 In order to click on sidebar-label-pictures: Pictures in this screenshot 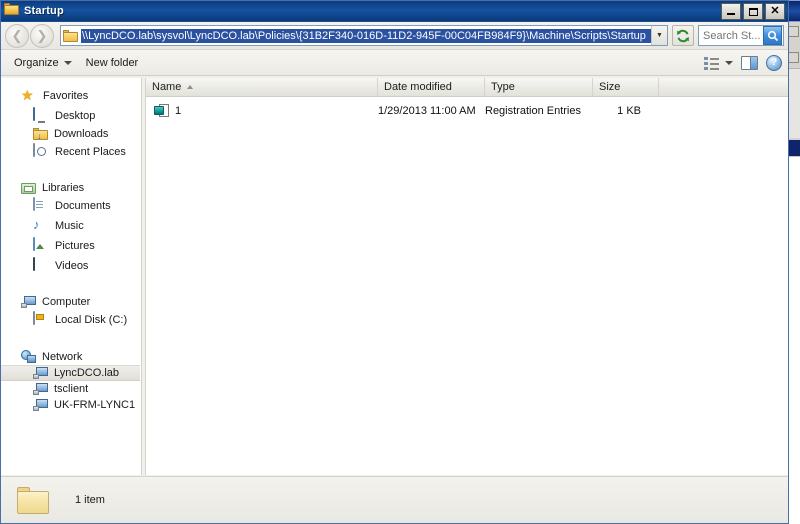, I will do `click(75, 246)`.